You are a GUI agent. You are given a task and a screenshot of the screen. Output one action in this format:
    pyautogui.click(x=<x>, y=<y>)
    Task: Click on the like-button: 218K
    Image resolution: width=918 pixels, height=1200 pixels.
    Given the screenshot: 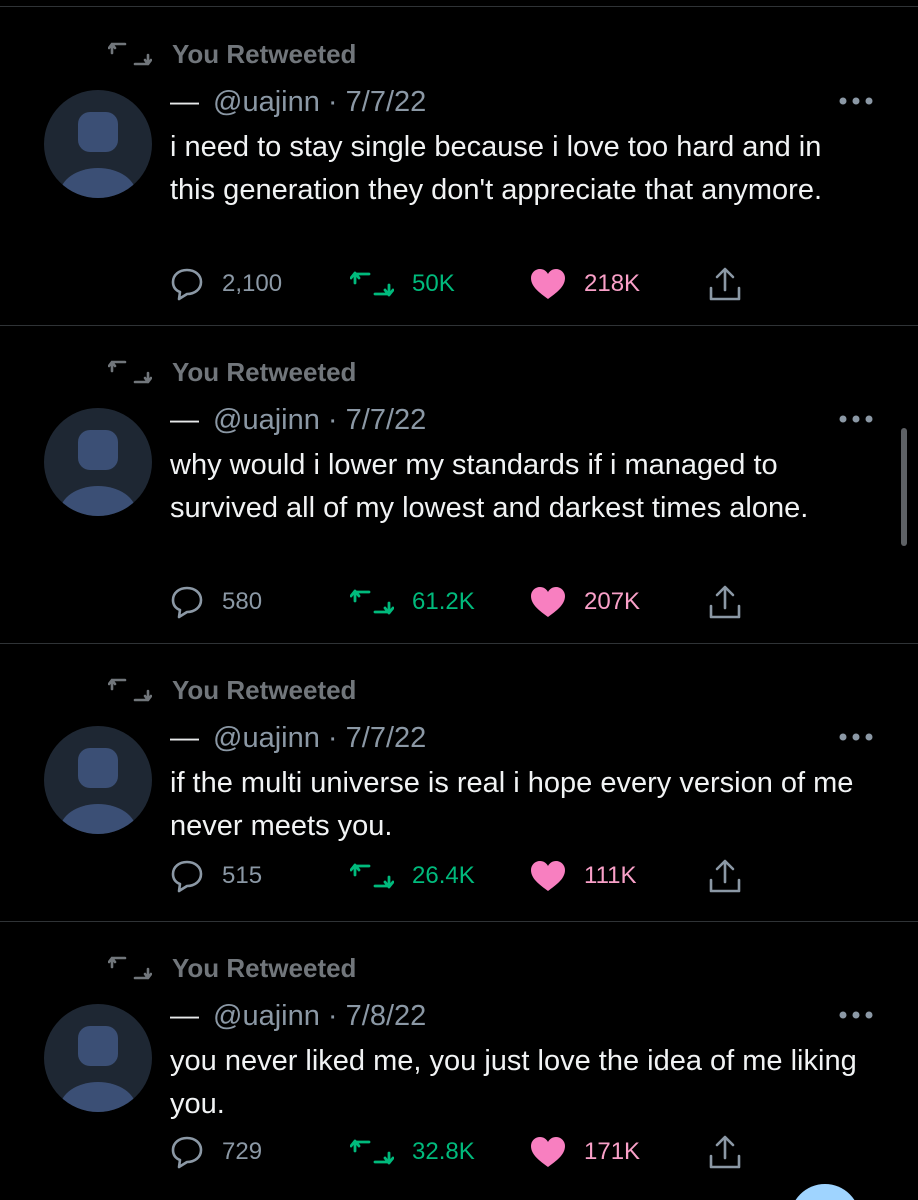 What is the action you would take?
    pyautogui.click(x=585, y=284)
    